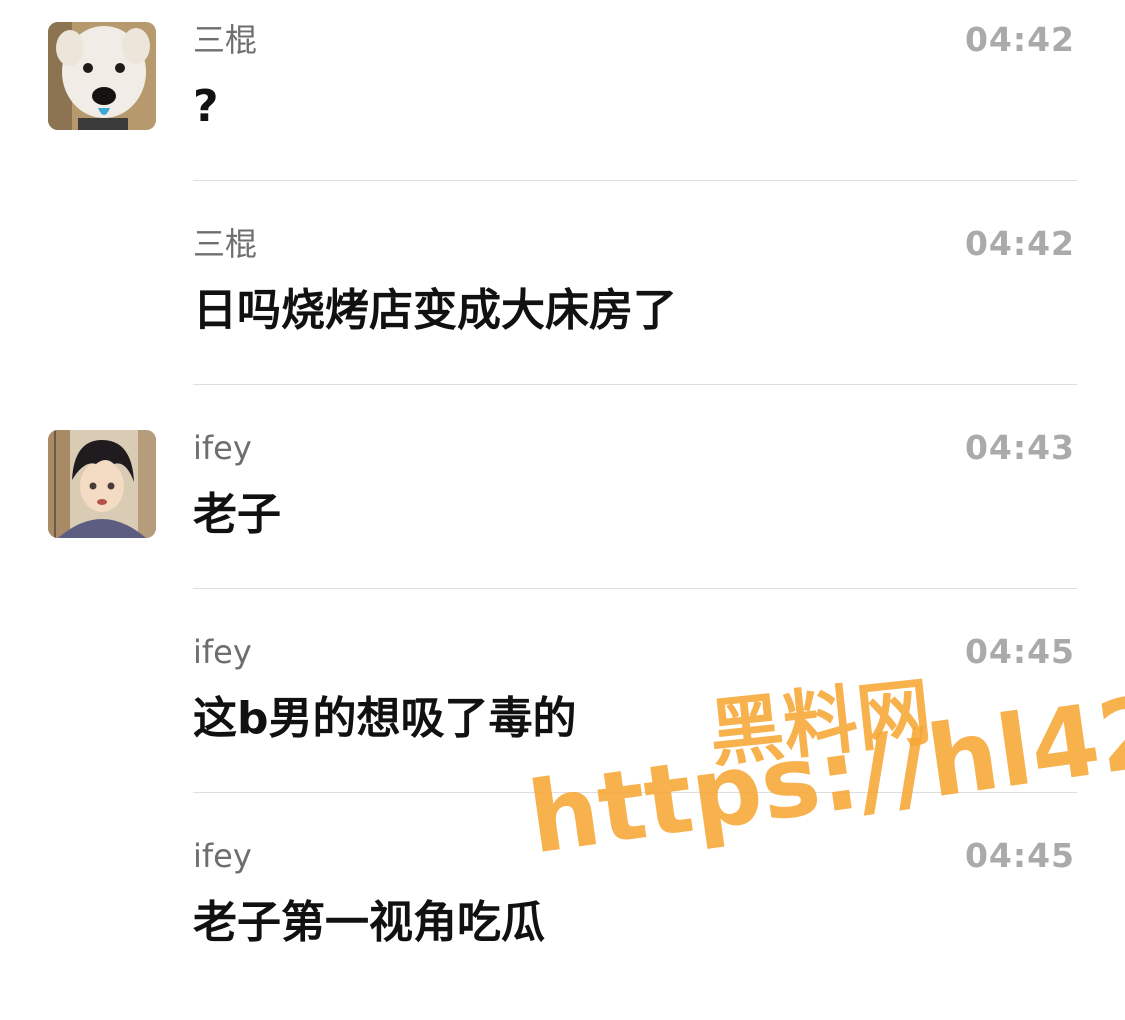 This screenshot has height=1020, width=1125. I want to click on message-text: ?, so click(206, 107).